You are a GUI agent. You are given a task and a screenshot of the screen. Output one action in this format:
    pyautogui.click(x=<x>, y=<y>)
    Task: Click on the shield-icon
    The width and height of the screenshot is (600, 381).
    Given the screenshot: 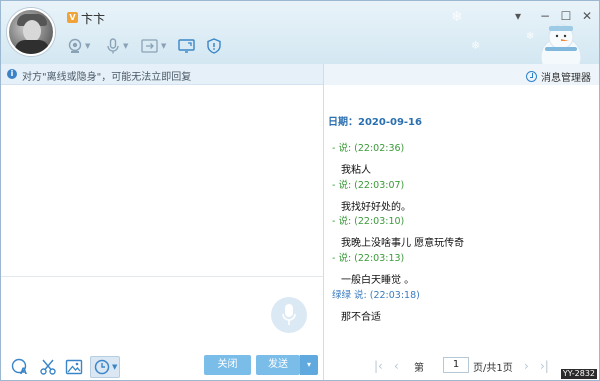 What is the action you would take?
    pyautogui.click(x=214, y=46)
    